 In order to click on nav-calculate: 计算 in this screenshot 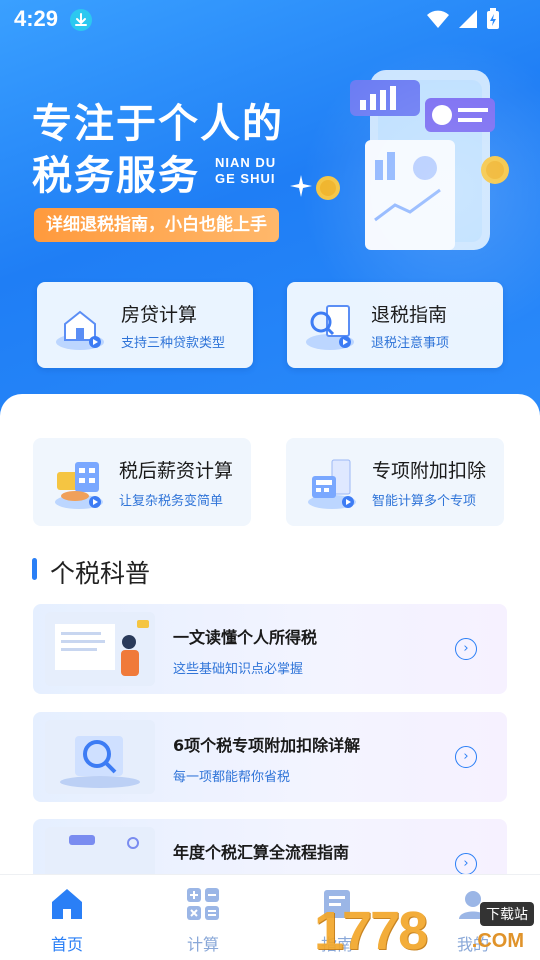, I will do `click(203, 921)`.